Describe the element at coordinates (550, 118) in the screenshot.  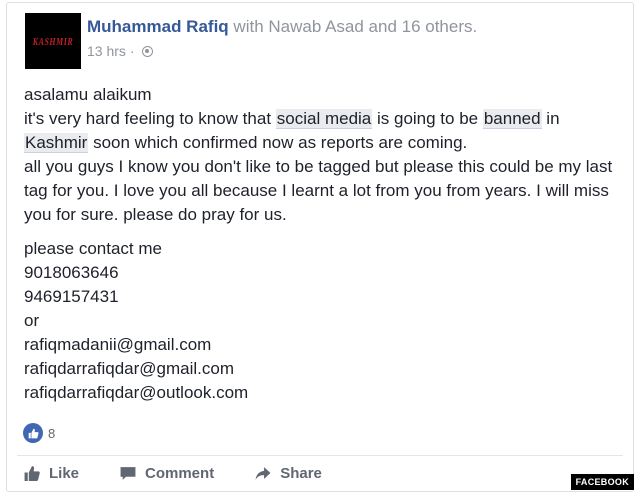
I see `text-span: in` at that location.